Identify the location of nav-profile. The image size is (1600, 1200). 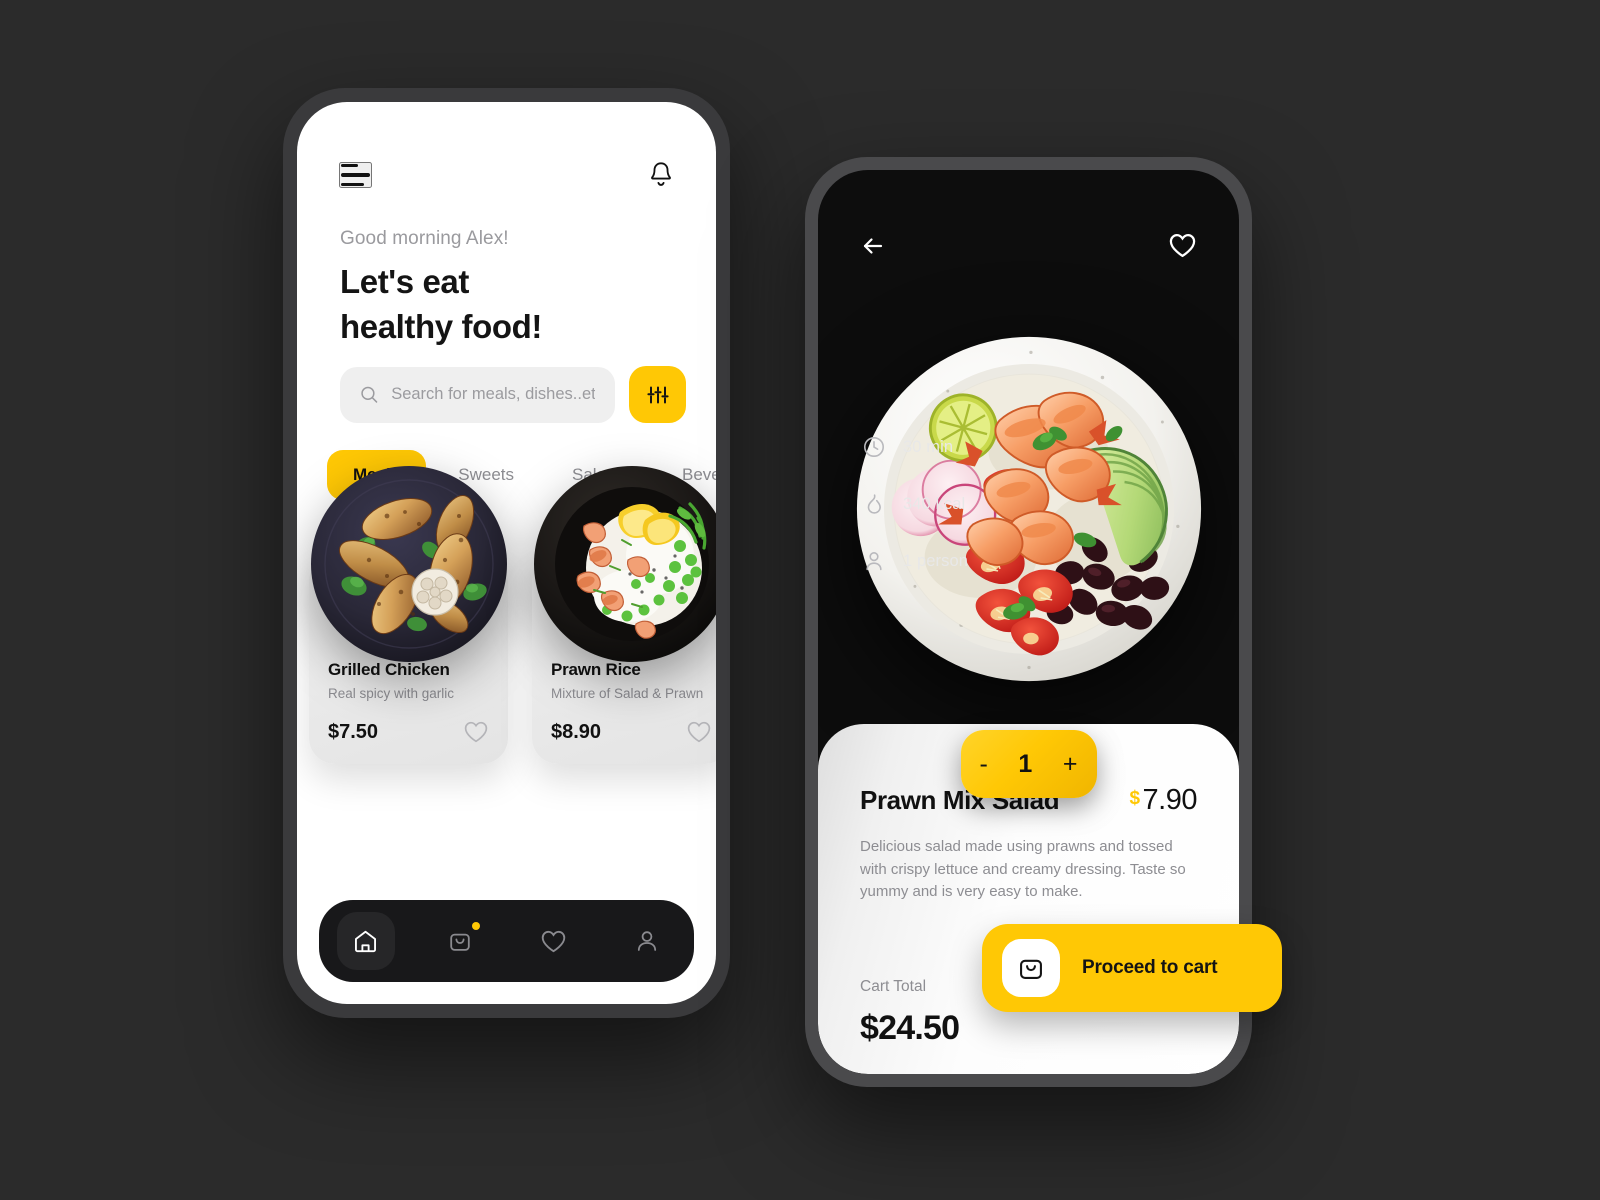
(647, 941).